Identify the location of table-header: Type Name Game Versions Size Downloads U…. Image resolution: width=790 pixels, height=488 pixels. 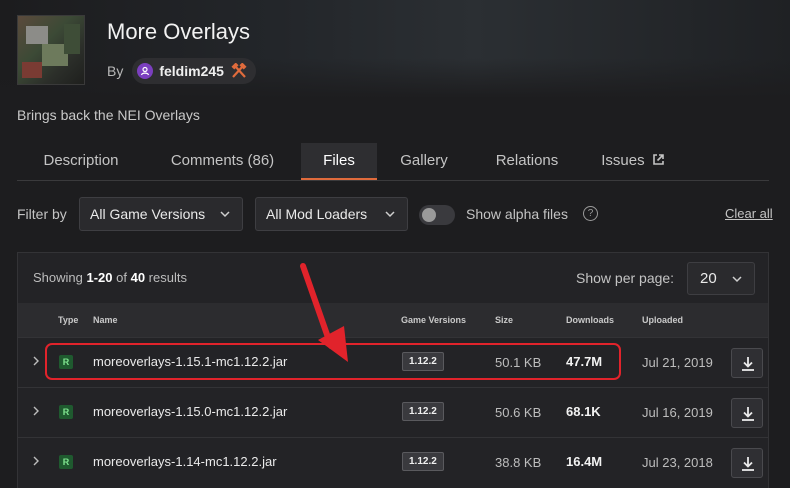
(393, 320).